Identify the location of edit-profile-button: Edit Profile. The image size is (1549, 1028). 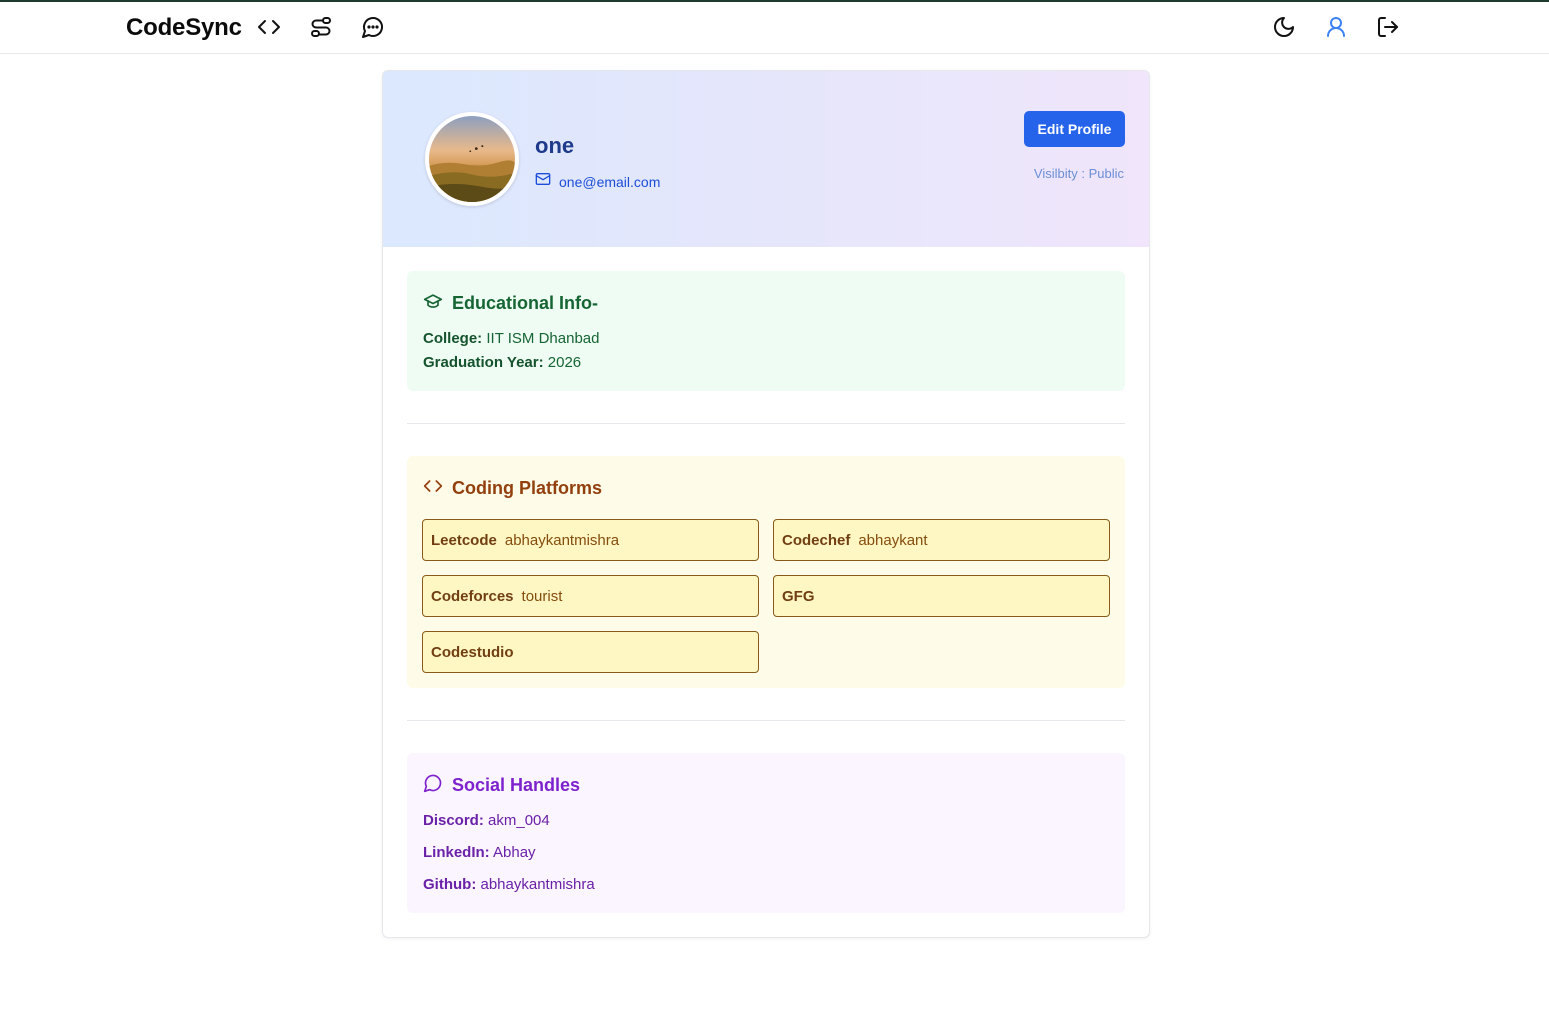
(1074, 129).